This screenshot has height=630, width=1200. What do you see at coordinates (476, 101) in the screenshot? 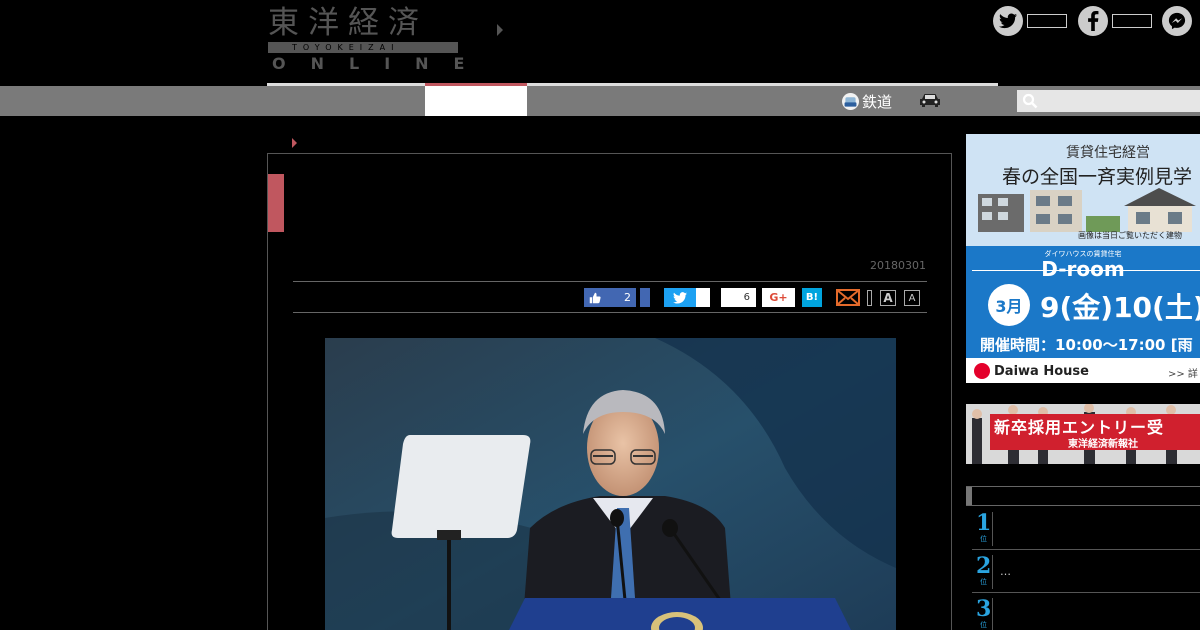
I see `nav-tab-active` at bounding box center [476, 101].